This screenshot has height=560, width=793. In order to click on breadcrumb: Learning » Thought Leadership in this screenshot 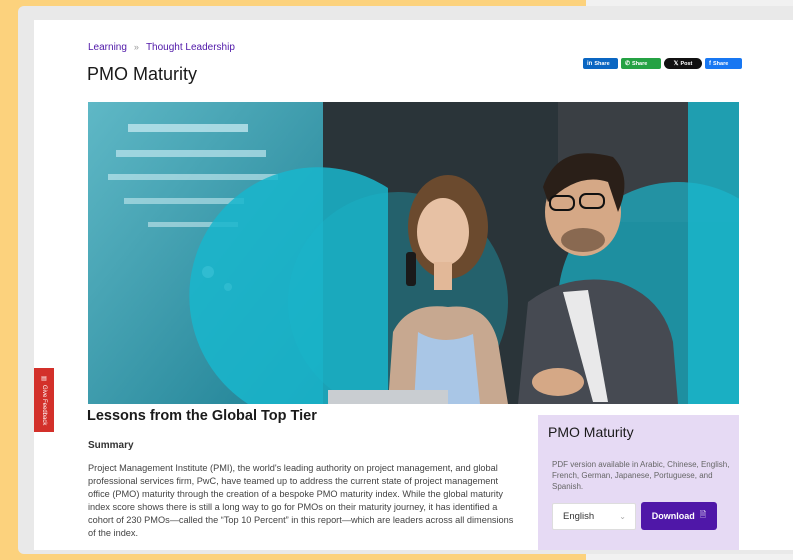, I will do `click(161, 47)`.